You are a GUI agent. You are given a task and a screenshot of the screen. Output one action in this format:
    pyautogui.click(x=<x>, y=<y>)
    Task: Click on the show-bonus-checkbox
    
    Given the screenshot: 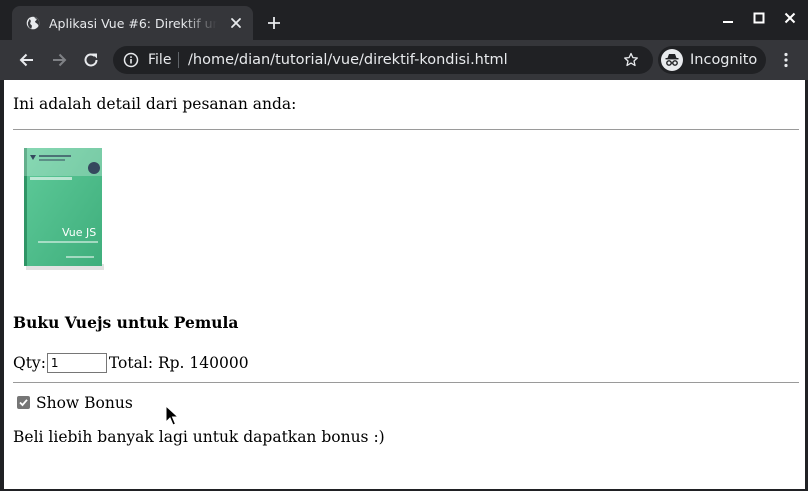 What is the action you would take?
    pyautogui.click(x=23, y=402)
    